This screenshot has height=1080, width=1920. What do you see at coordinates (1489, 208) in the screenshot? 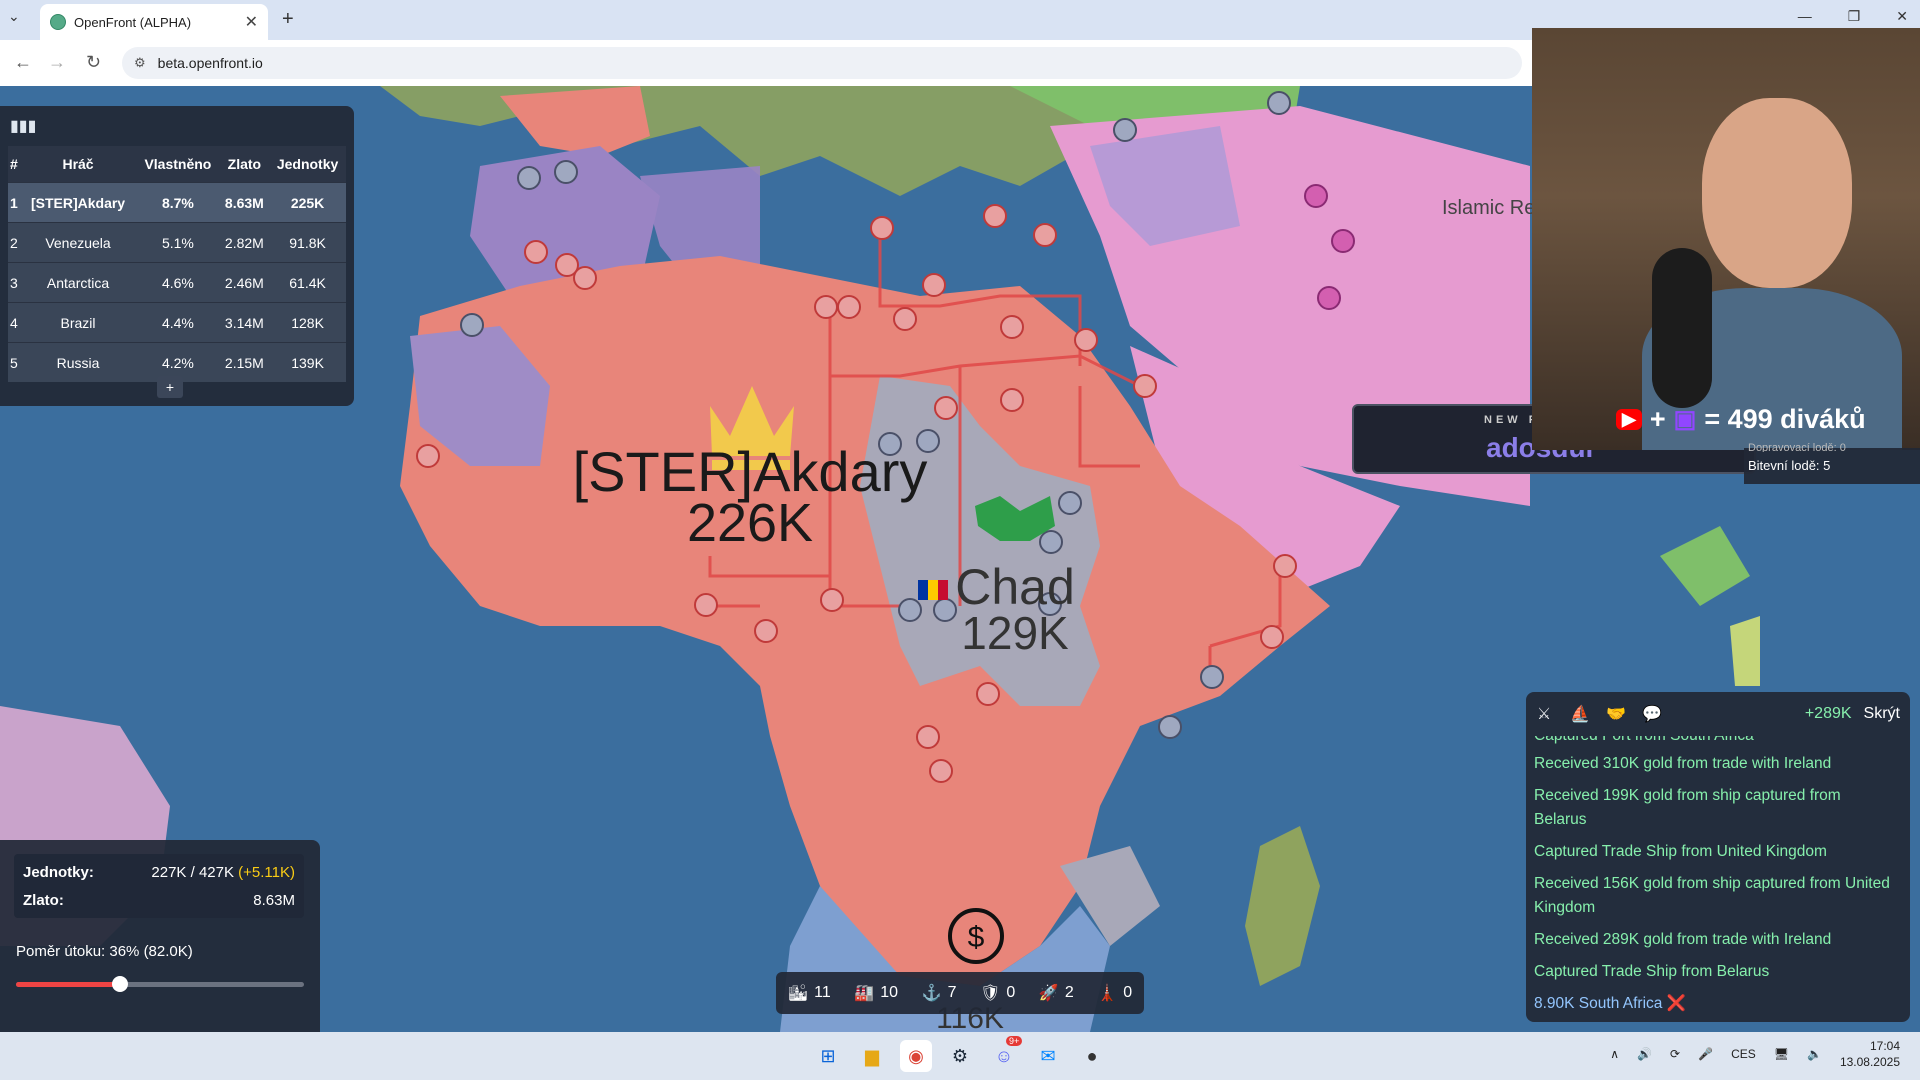
I see `islamic-republic-label: Islamic Re` at bounding box center [1489, 208].